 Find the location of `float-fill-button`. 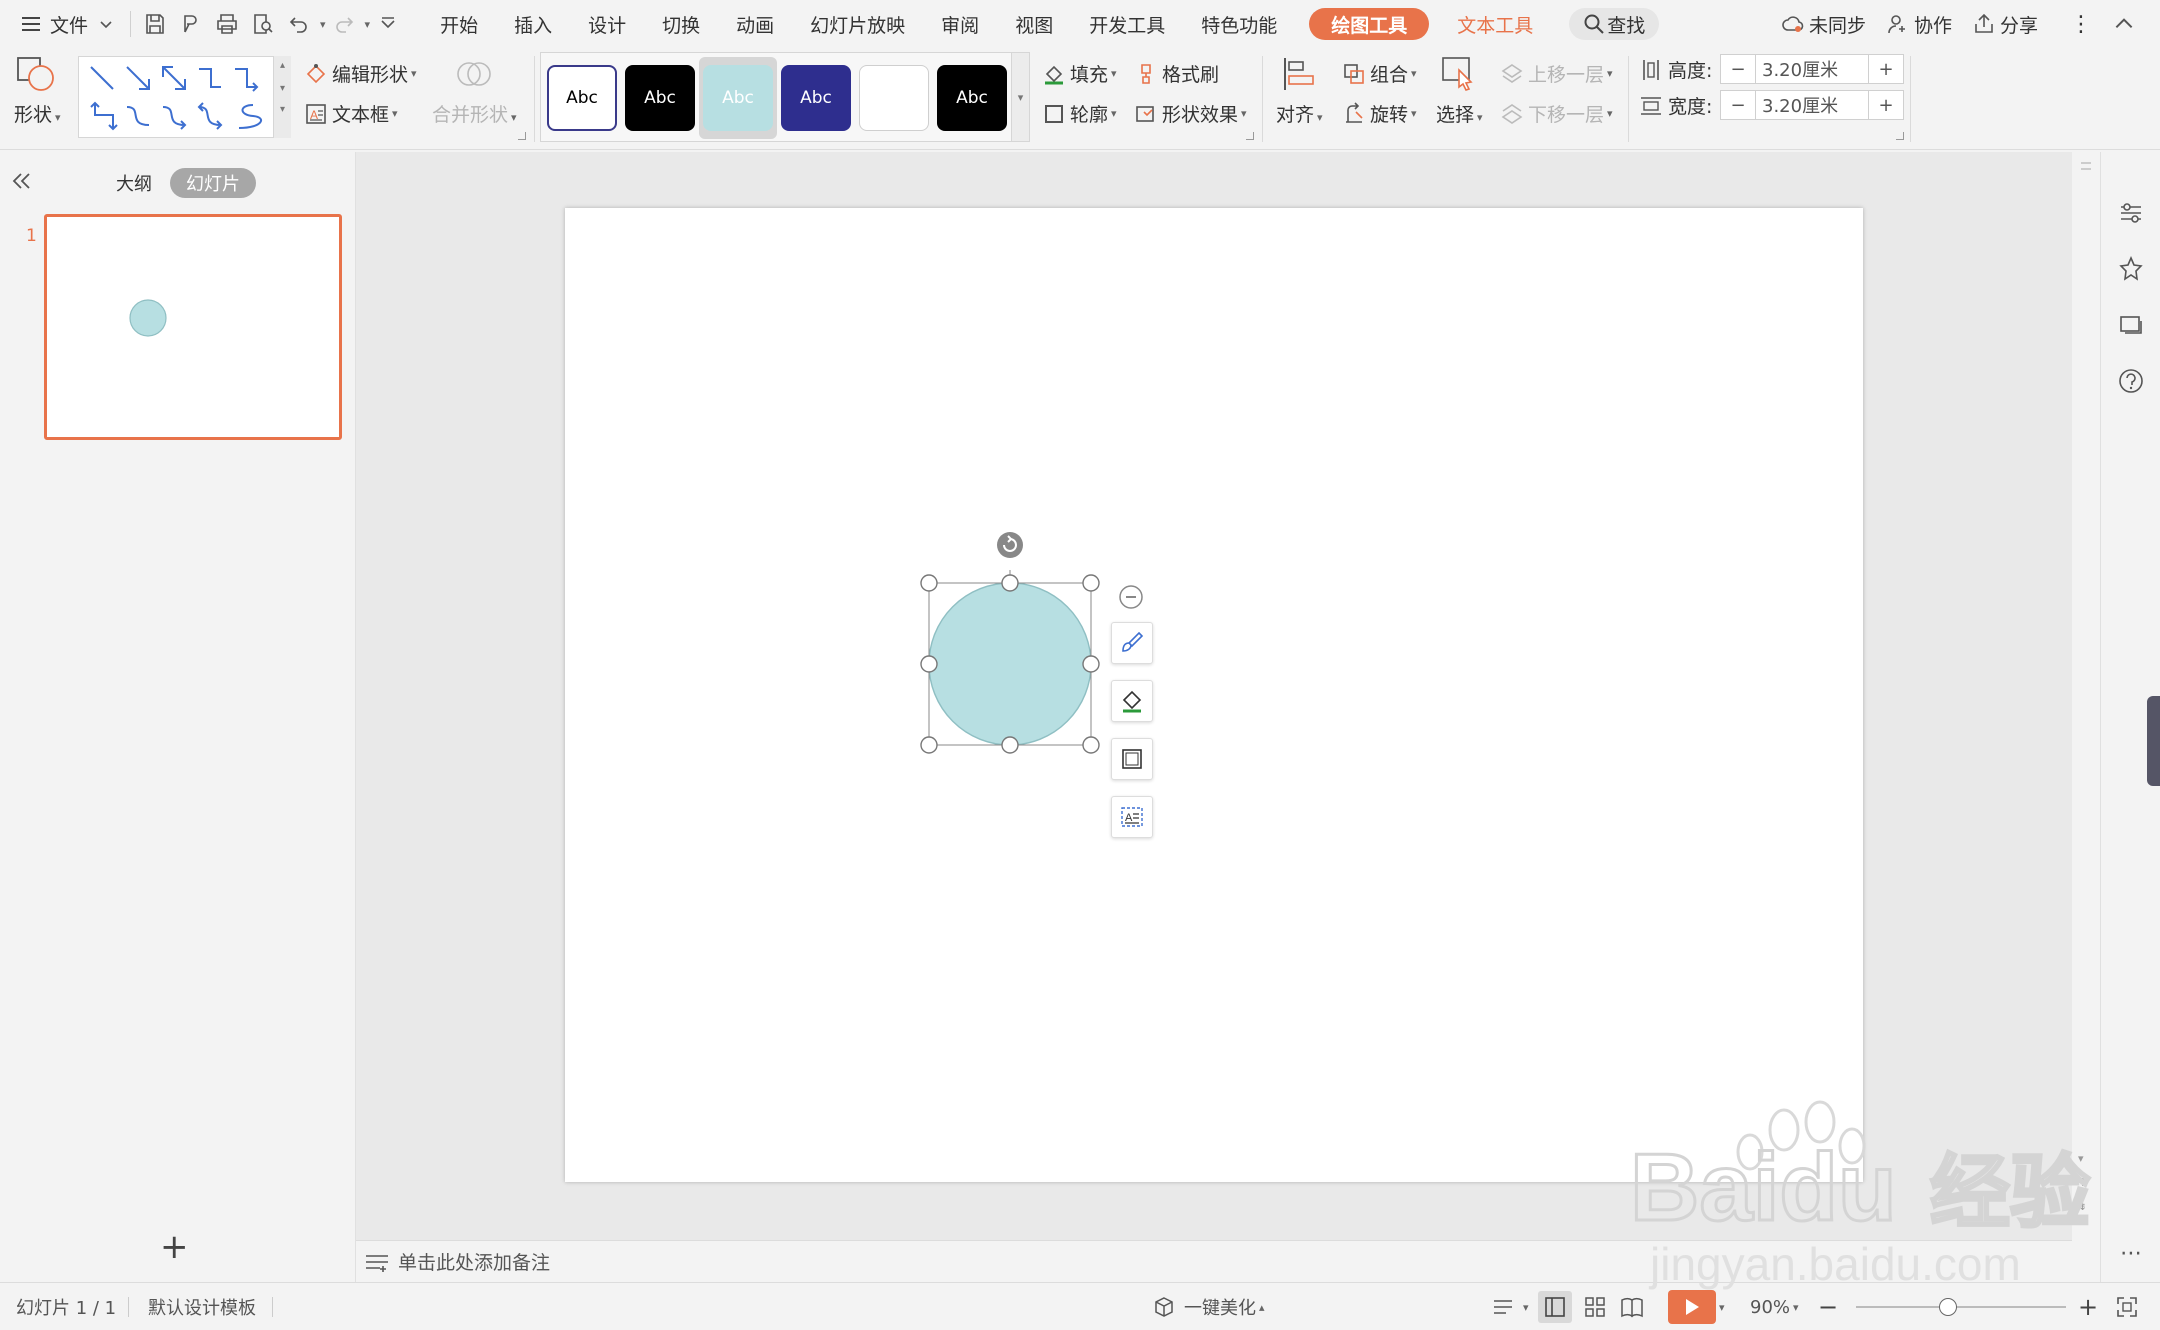

float-fill-button is located at coordinates (1132, 701).